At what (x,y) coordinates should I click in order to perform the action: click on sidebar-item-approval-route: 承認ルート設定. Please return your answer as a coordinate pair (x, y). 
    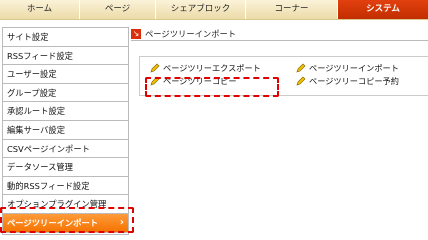
    Looking at the image, I should click on (65, 111).